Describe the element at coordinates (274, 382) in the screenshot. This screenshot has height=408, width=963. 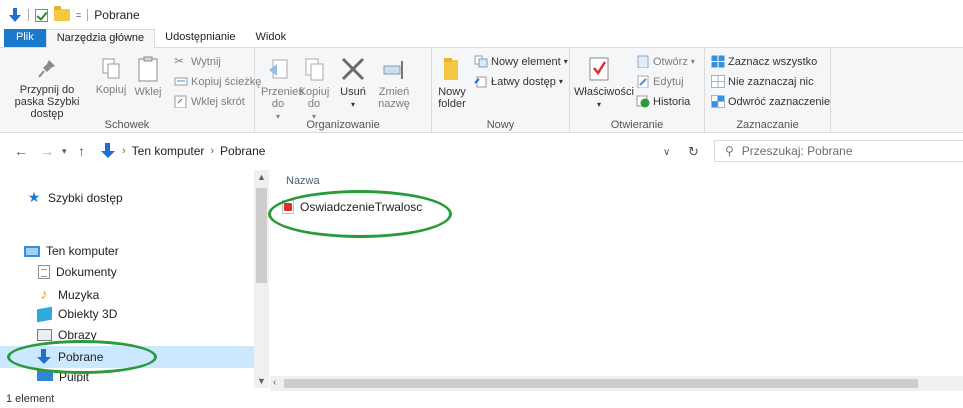
I see `scroll-left-icon: ‹` at that location.